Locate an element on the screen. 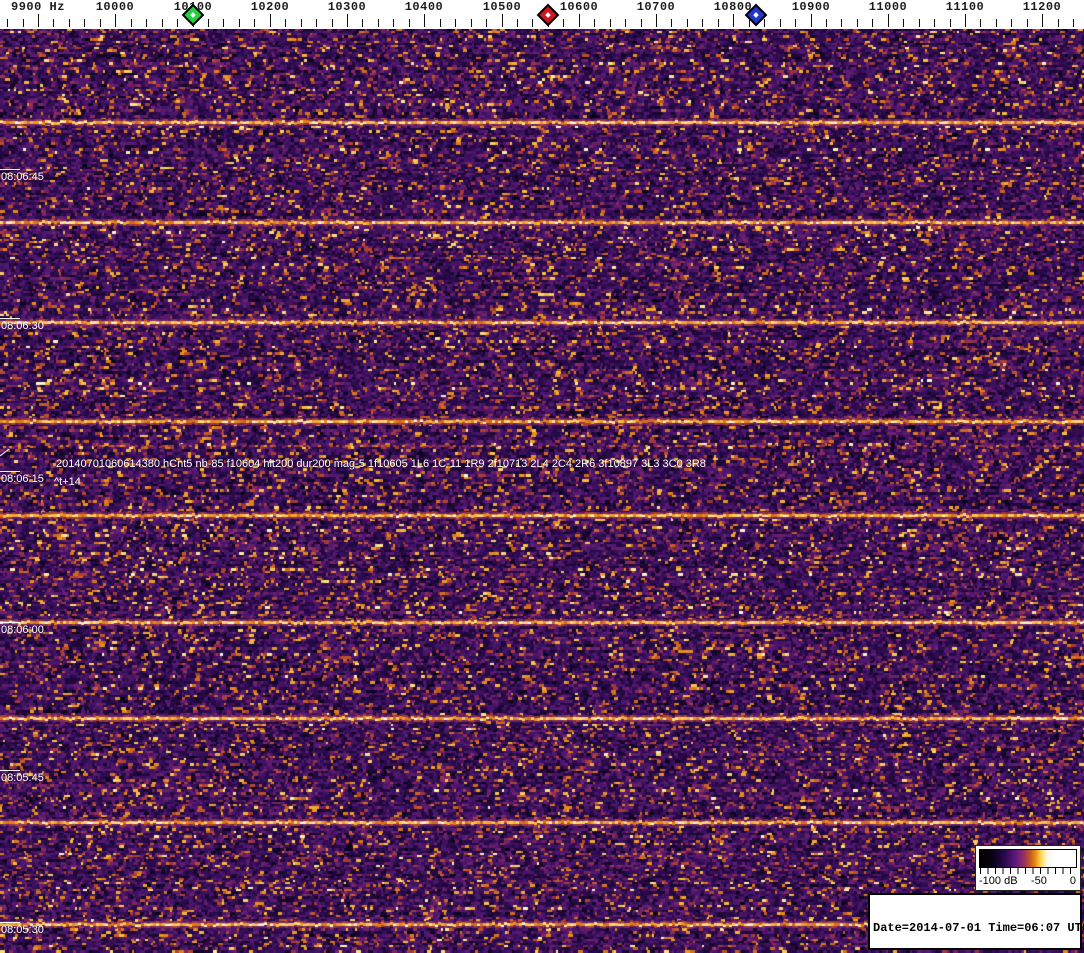 Image resolution: width=1084 pixels, height=953 pixels. legend-label-mid: -50 is located at coordinates (1039, 881).